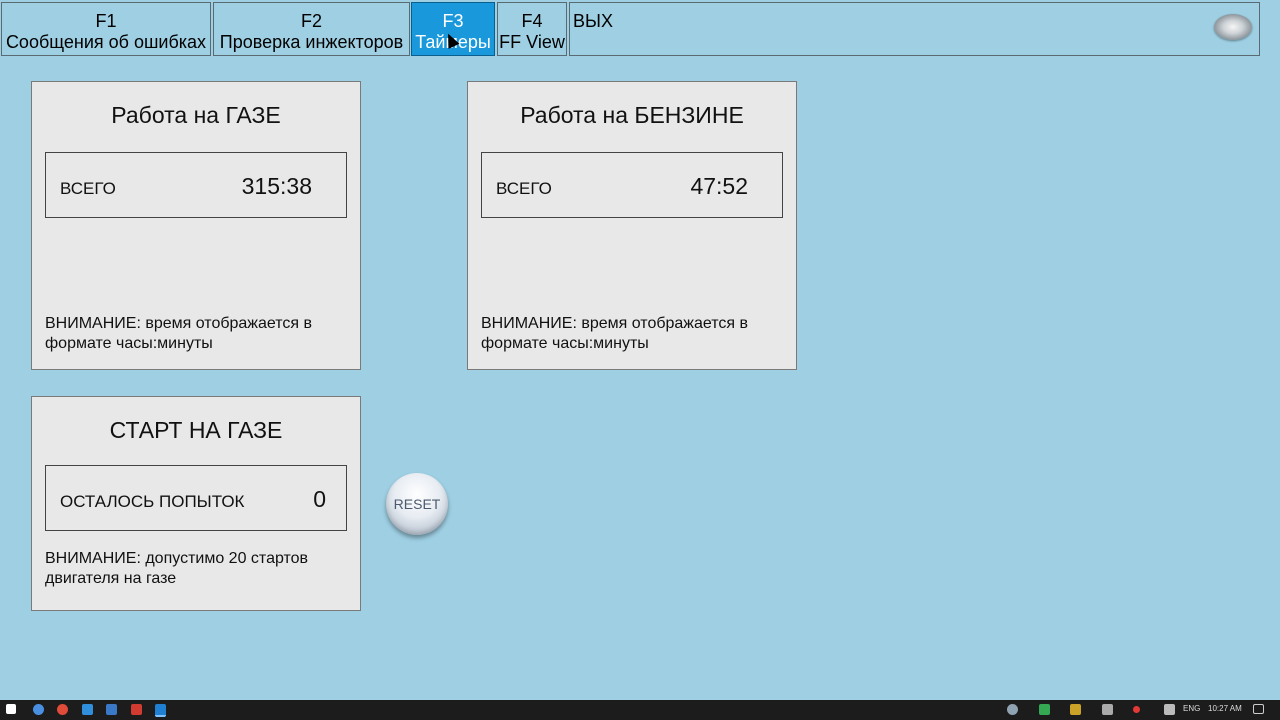  Describe the element at coordinates (62, 709) in the screenshot. I see `chrome-icon` at that location.